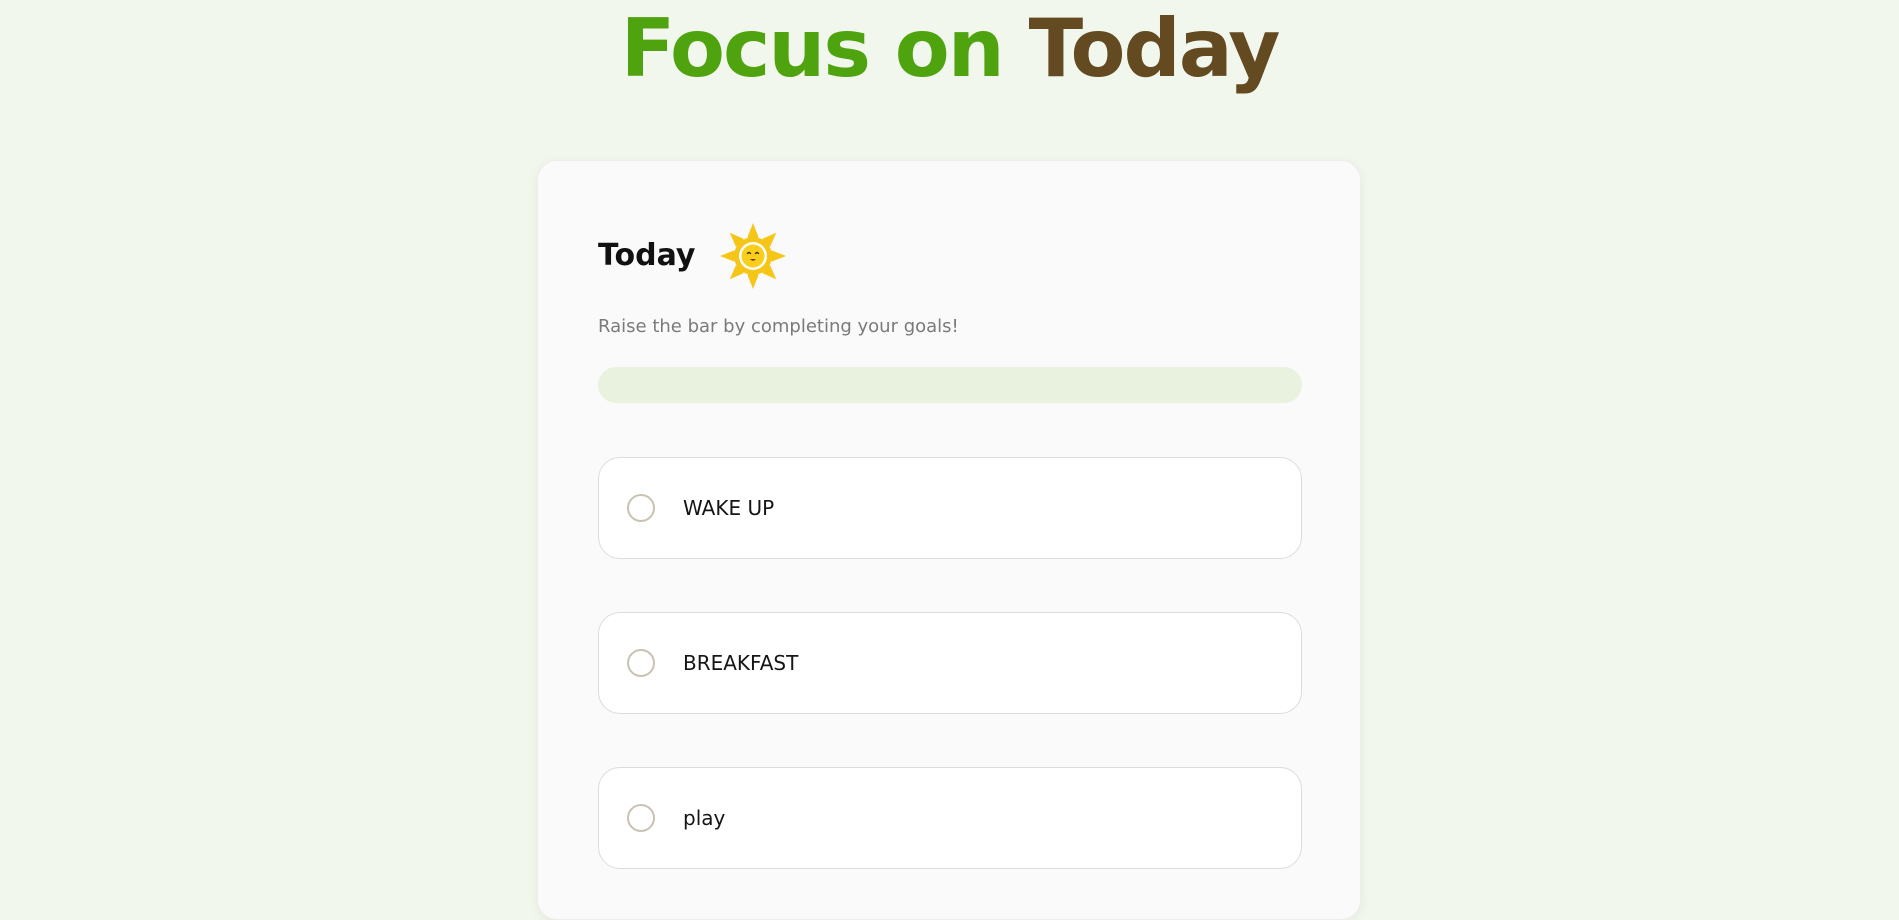 This screenshot has width=1899, height=920. What do you see at coordinates (647, 255) in the screenshot?
I see `card-heading: Today` at bounding box center [647, 255].